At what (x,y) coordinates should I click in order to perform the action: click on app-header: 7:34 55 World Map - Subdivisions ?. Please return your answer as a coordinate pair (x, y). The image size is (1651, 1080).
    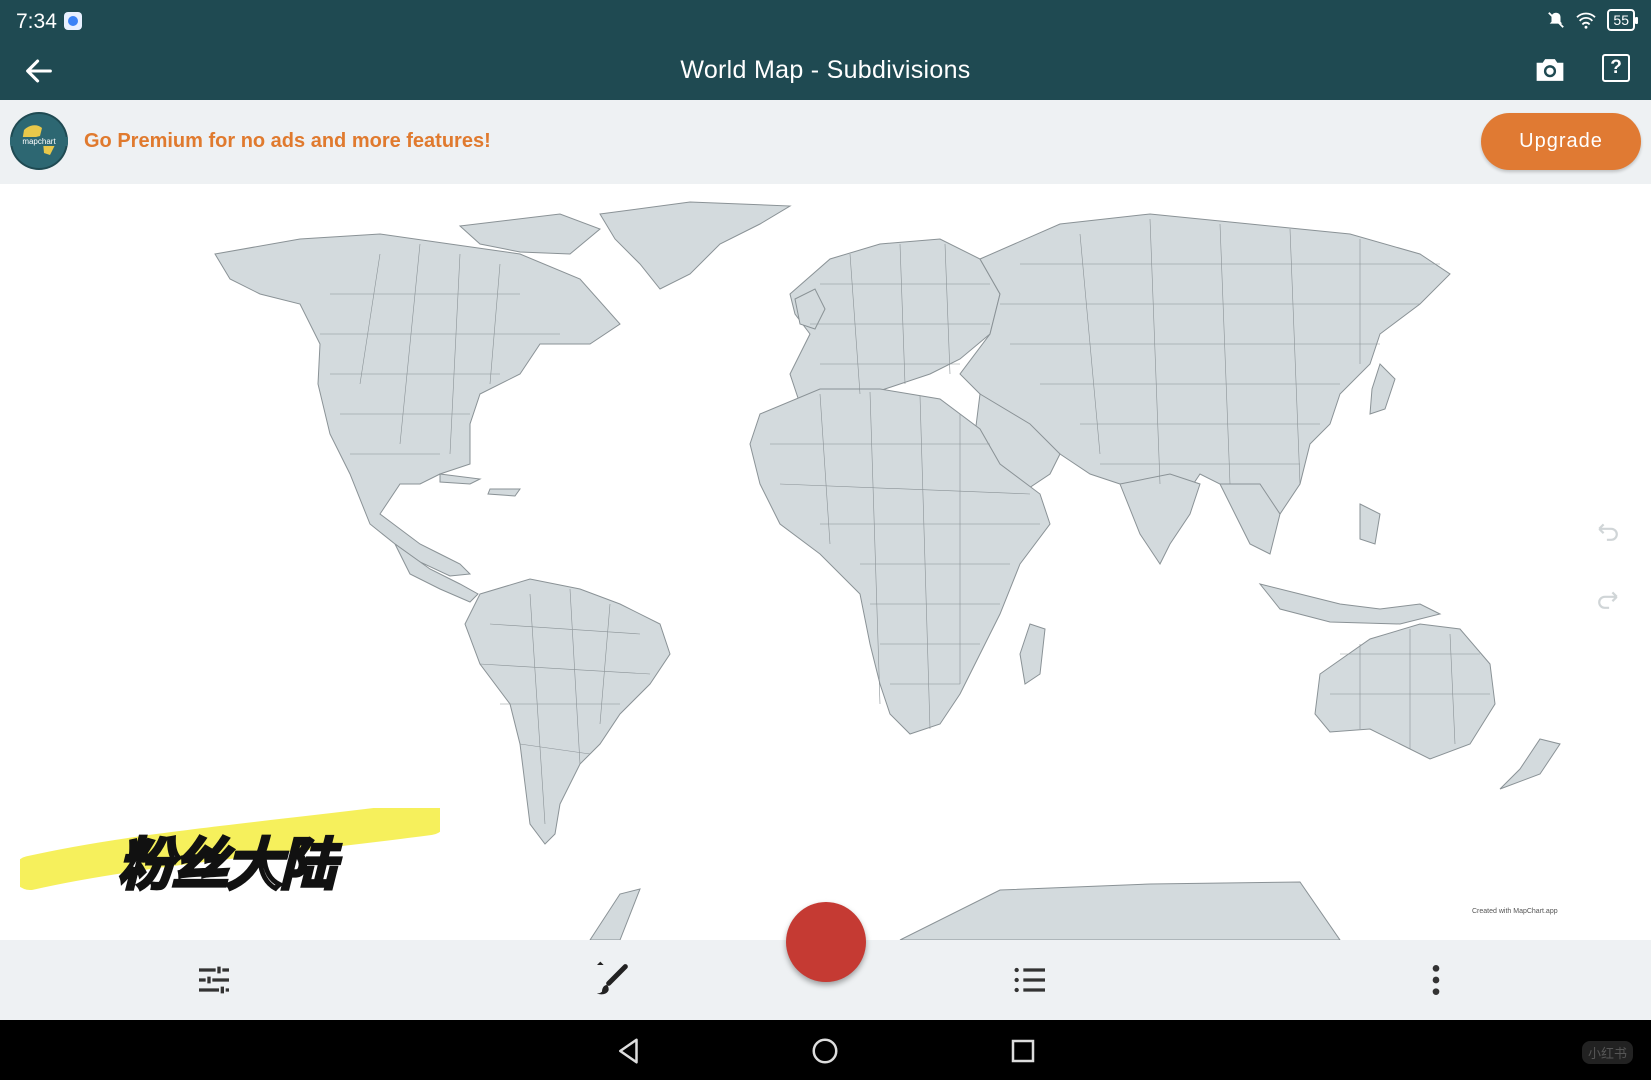
    Looking at the image, I should click on (825, 50).